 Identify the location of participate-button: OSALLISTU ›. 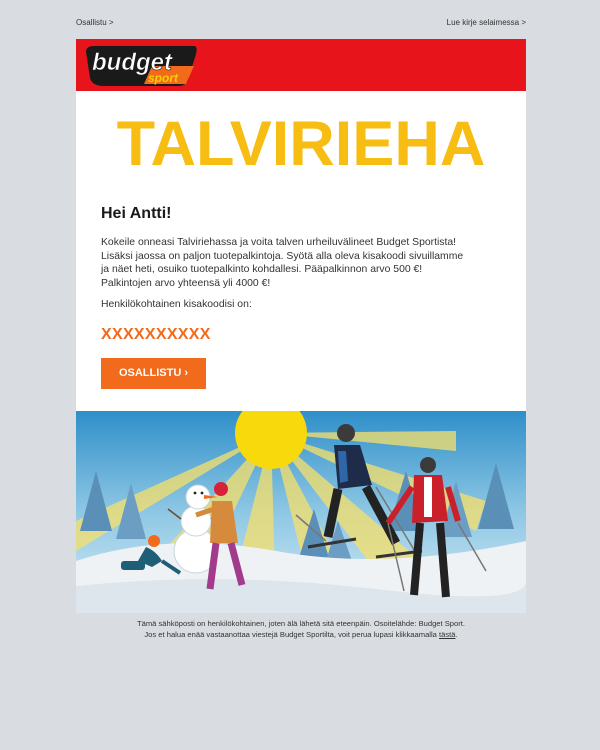
(153, 373).